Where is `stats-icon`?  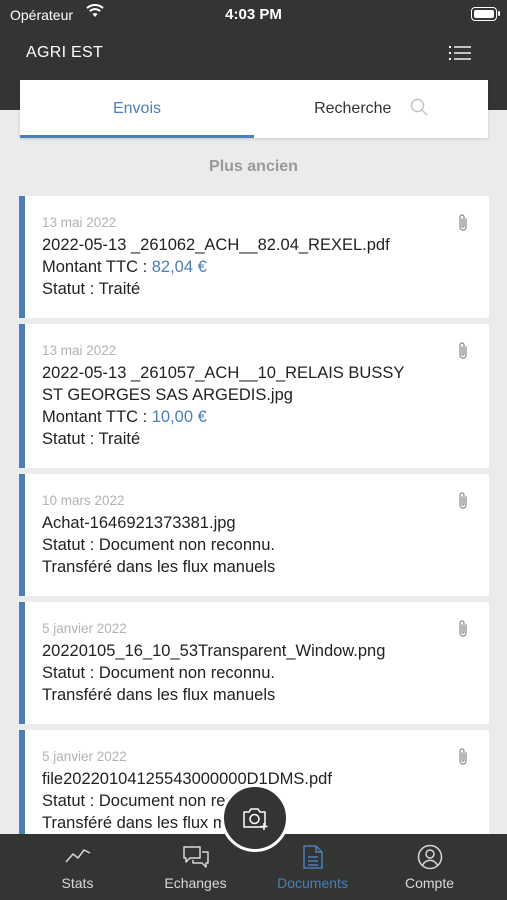 stats-icon is located at coordinates (77, 856).